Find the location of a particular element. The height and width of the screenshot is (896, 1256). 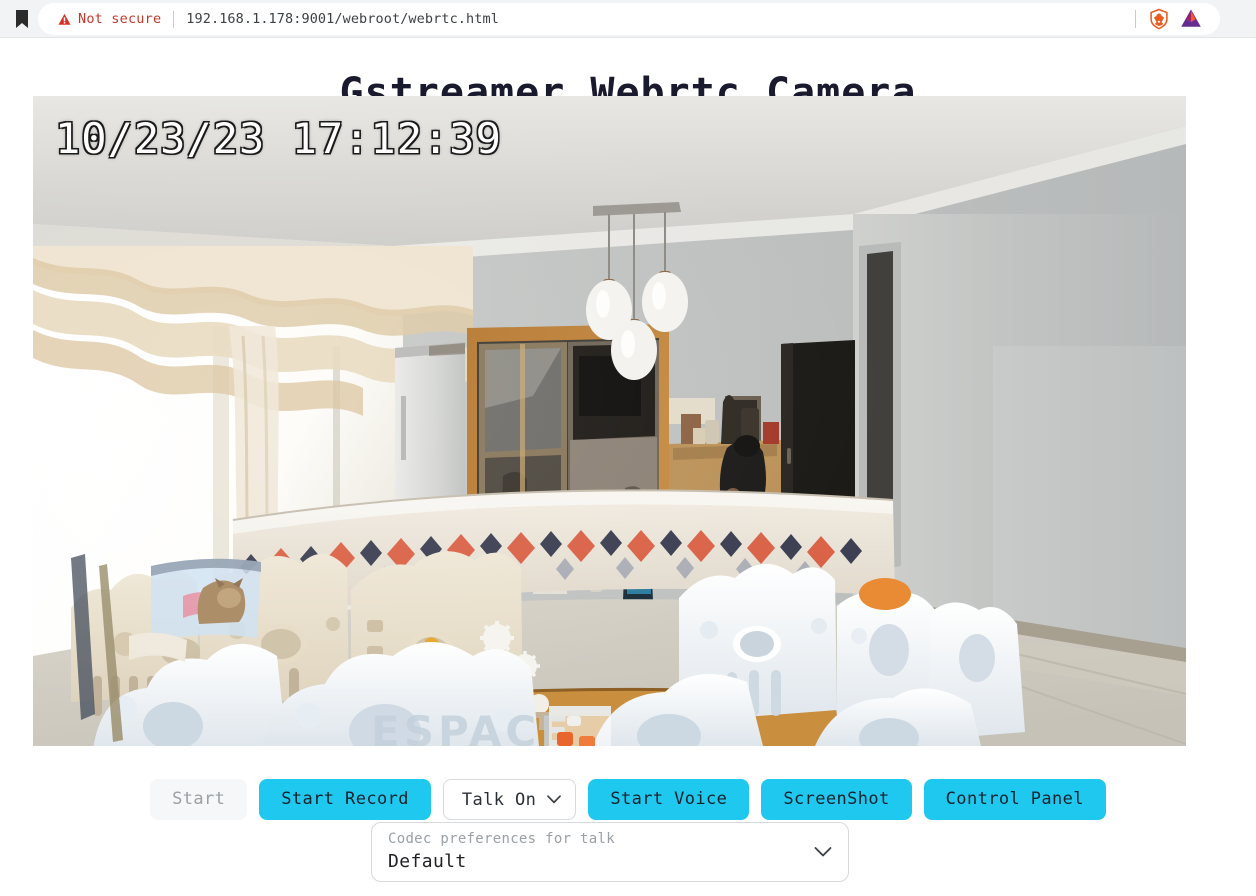

start-button: Start is located at coordinates (199, 799).